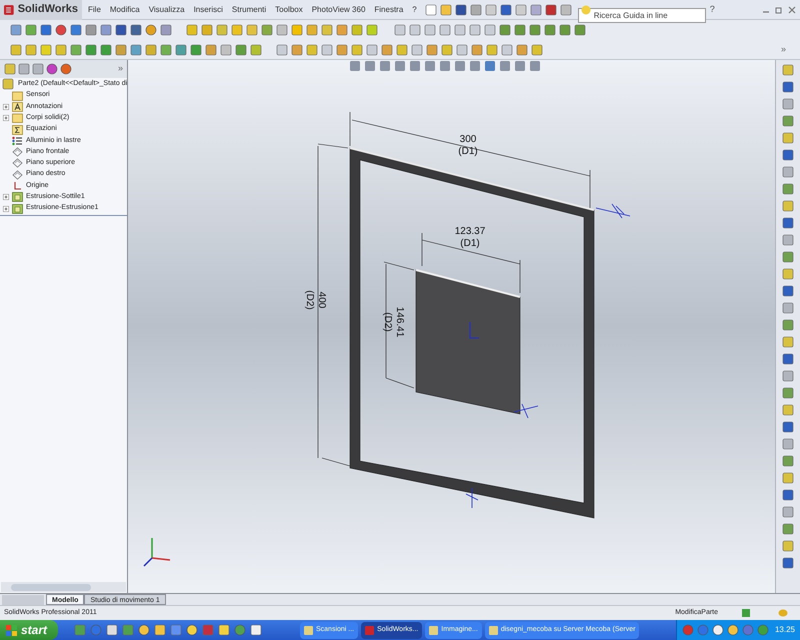 Image resolution: width=800 pixels, height=640 pixels. Describe the element at coordinates (208, 10) in the screenshot. I see `menu-item: Inserisci` at that location.